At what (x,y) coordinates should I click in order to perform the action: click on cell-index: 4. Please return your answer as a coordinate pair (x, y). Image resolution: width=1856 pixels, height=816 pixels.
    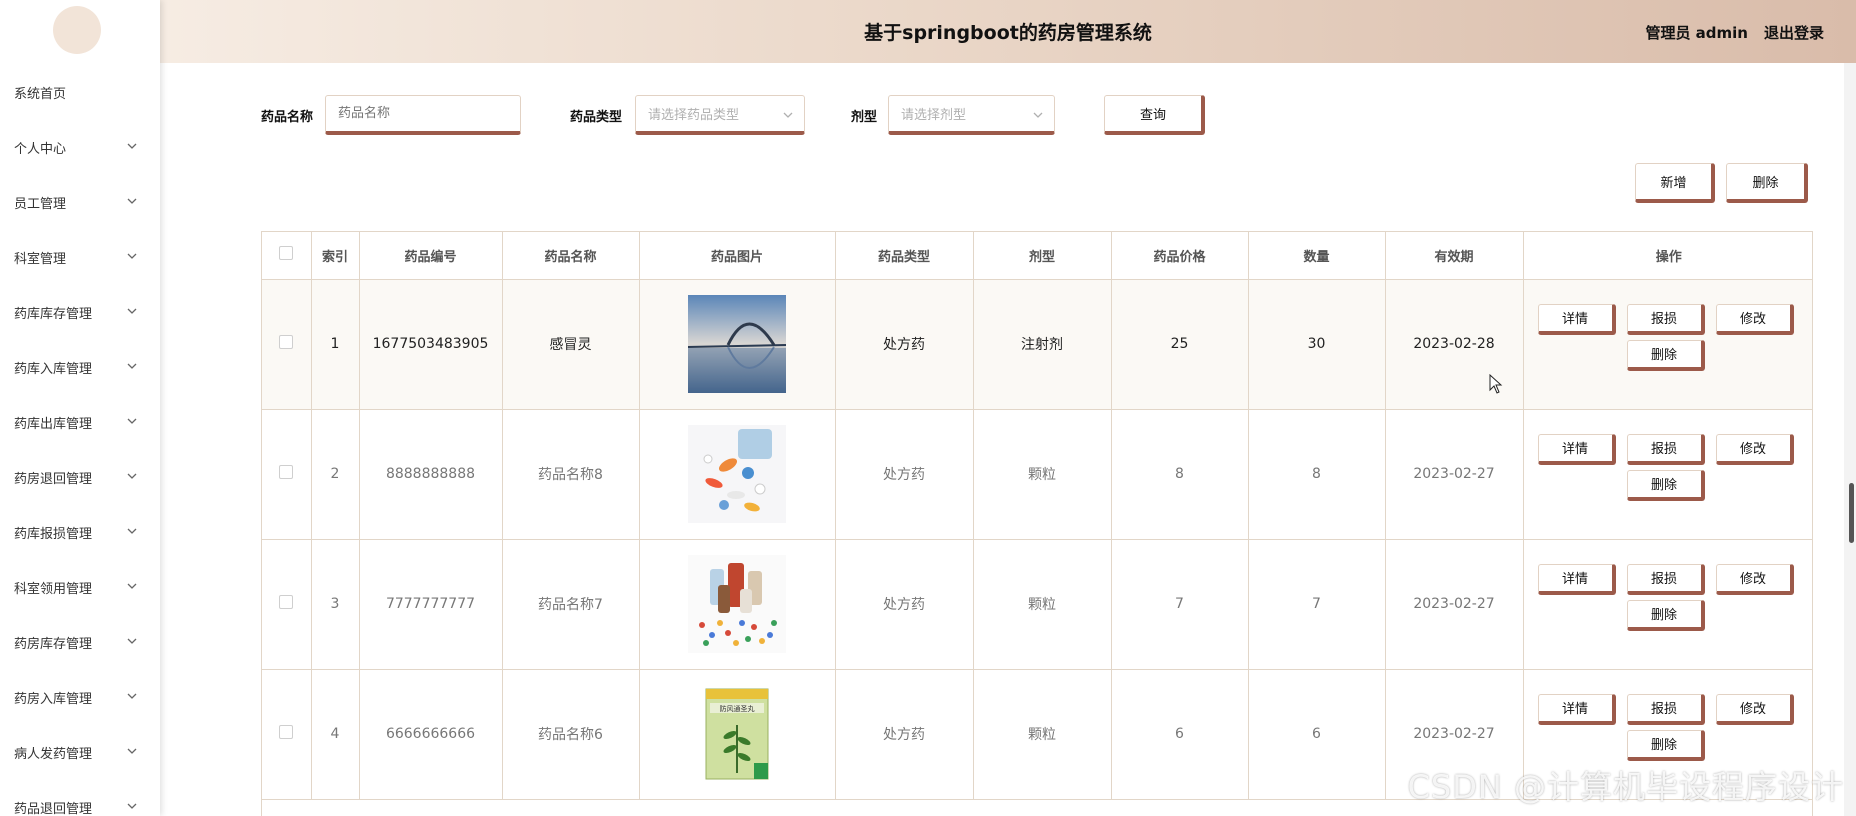
    Looking at the image, I should click on (335, 734).